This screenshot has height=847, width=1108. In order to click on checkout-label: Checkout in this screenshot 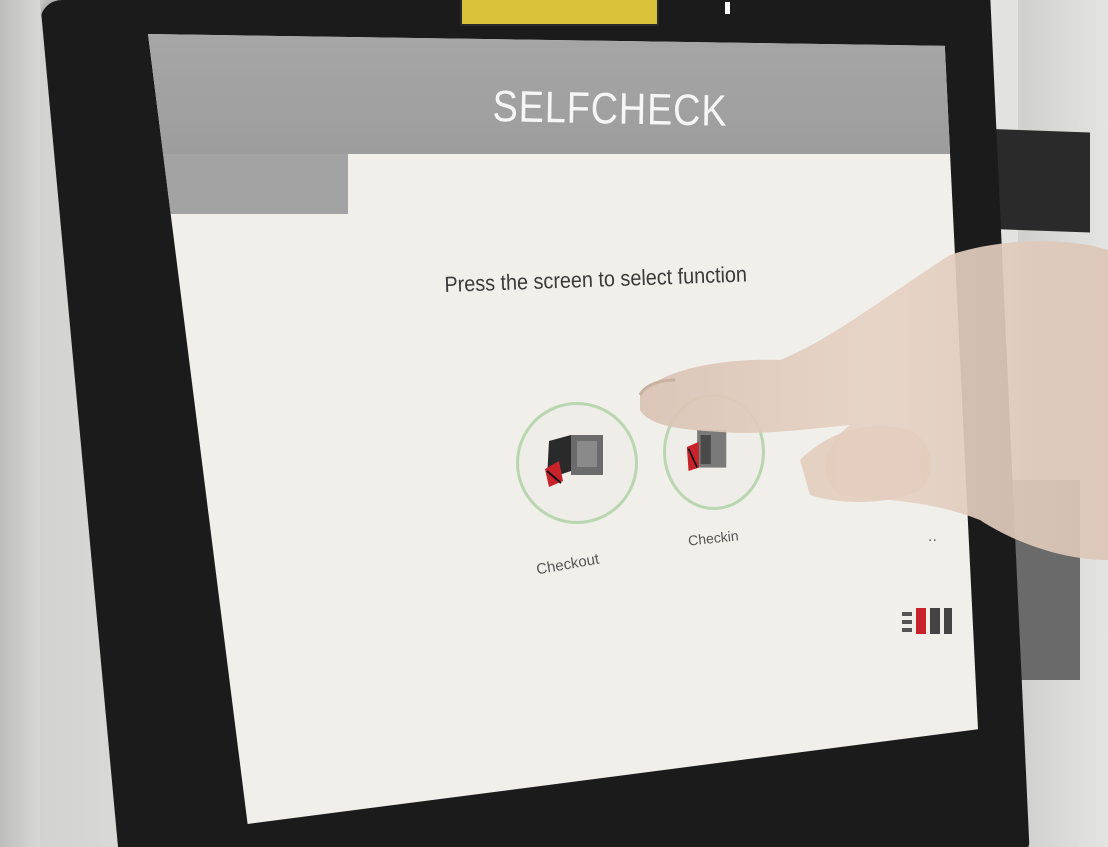, I will do `click(568, 564)`.